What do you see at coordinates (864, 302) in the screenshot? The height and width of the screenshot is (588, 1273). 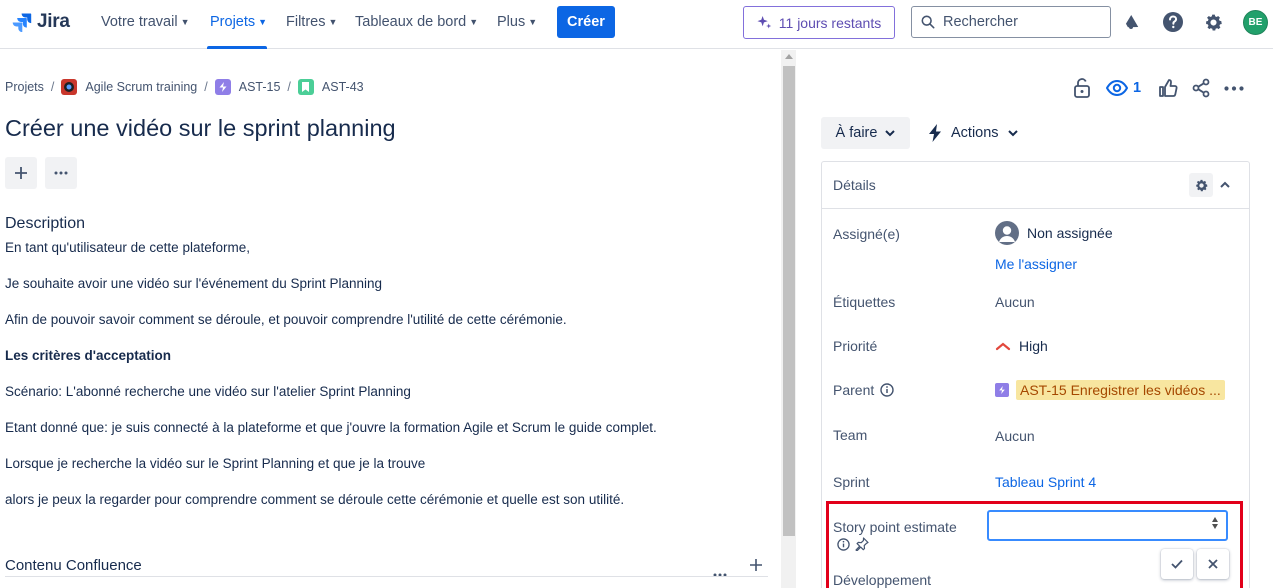 I see `labels-label: Étiquettes` at bounding box center [864, 302].